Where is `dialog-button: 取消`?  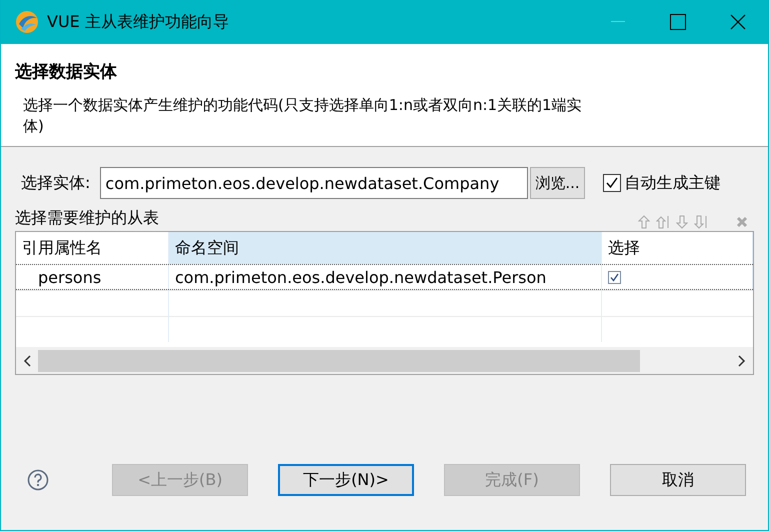 dialog-button: 取消 is located at coordinates (678, 480).